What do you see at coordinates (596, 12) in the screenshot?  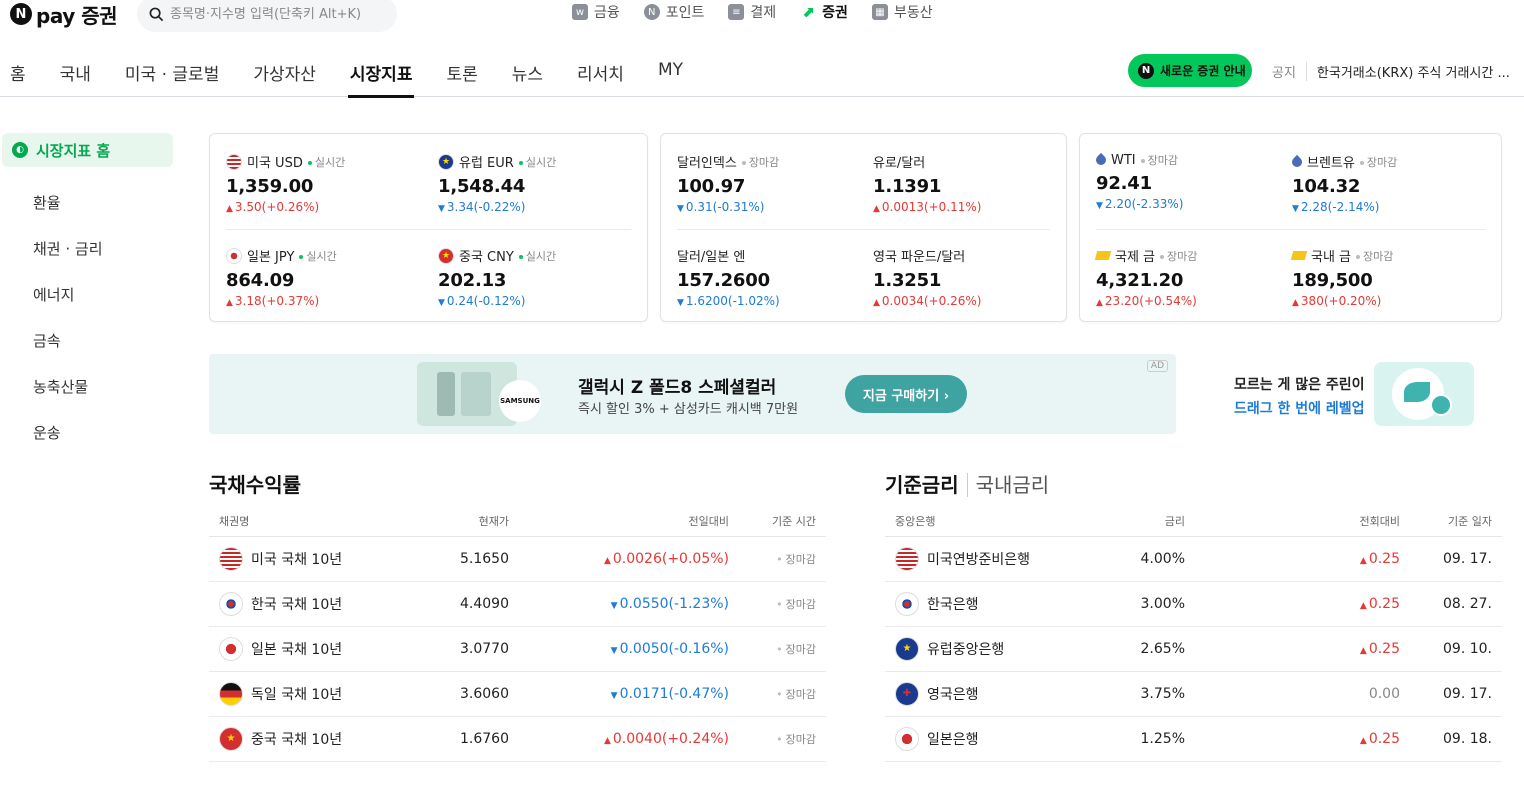 I see `service-finance: w 금융` at bounding box center [596, 12].